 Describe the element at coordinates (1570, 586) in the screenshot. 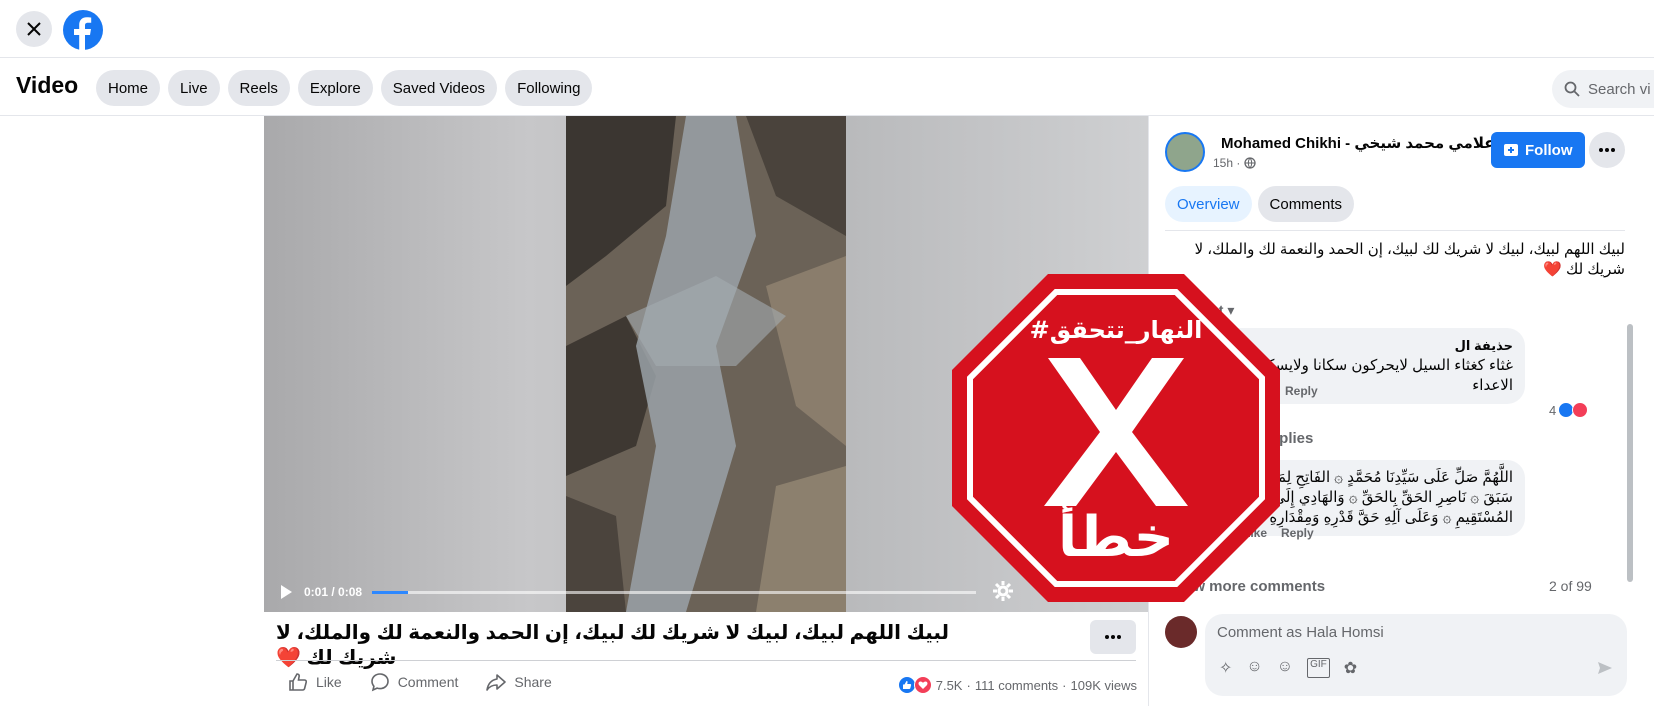

I see `comment-pager: 2 of 99` at that location.